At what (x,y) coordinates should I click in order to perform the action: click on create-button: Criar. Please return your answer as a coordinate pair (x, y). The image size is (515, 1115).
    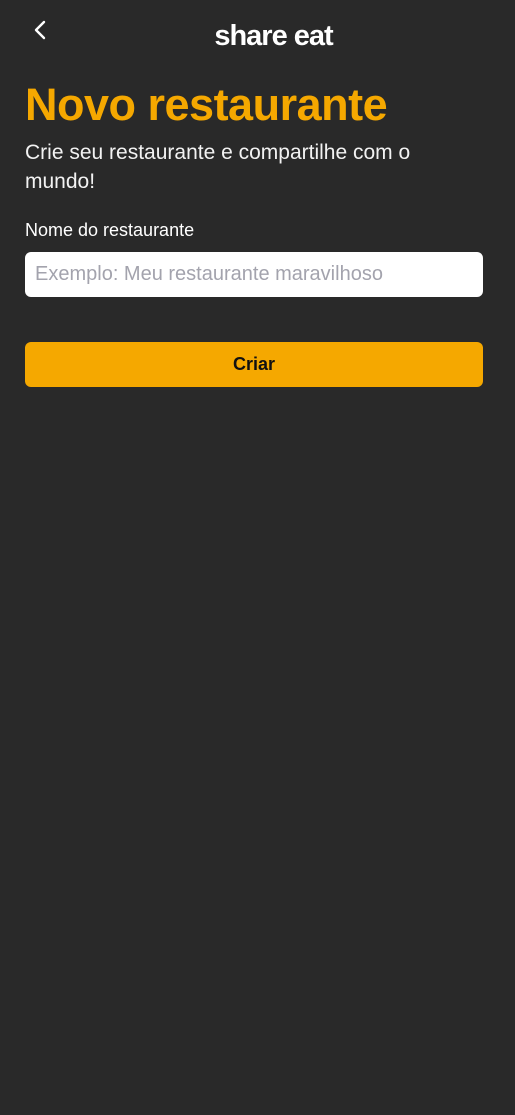
    Looking at the image, I should click on (254, 364).